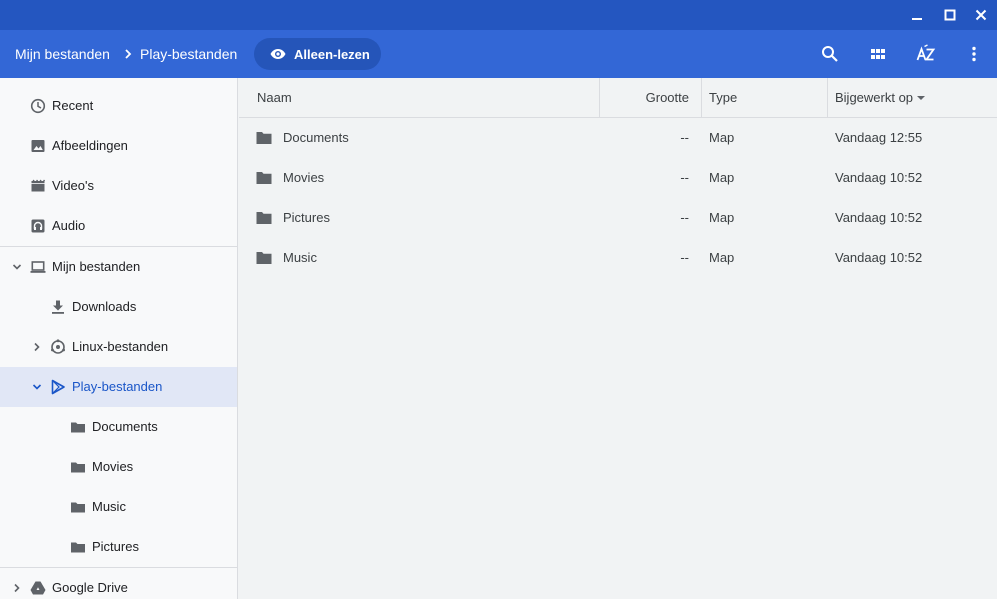 The height and width of the screenshot is (599, 997). I want to click on sort-button, so click(926, 54).